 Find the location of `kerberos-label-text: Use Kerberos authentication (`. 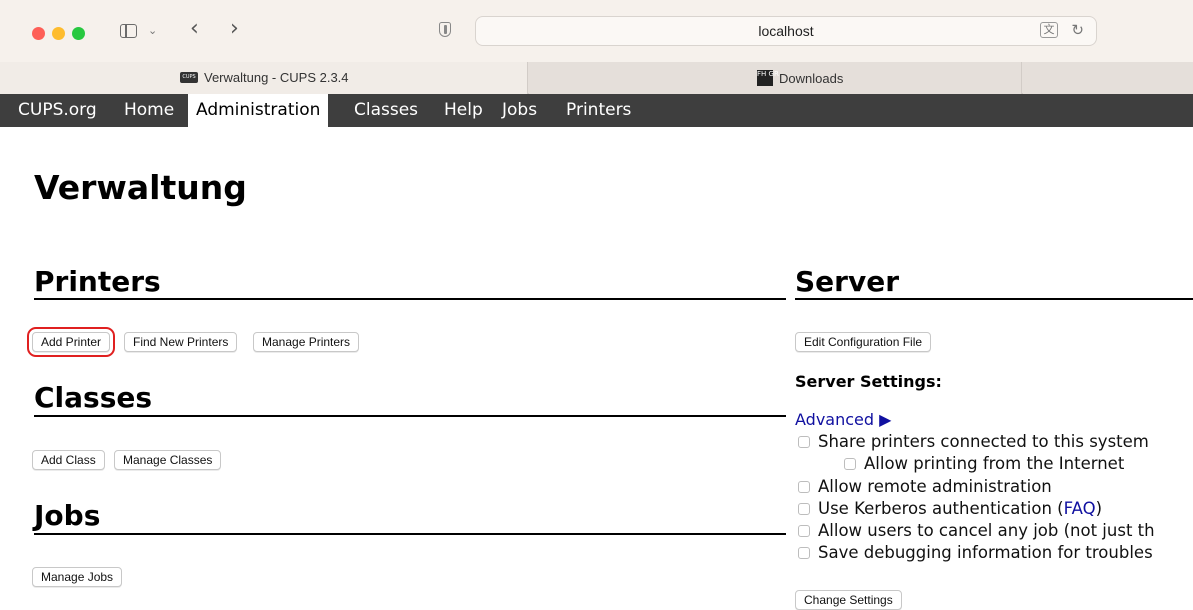

kerberos-label-text: Use Kerberos authentication ( is located at coordinates (941, 508).